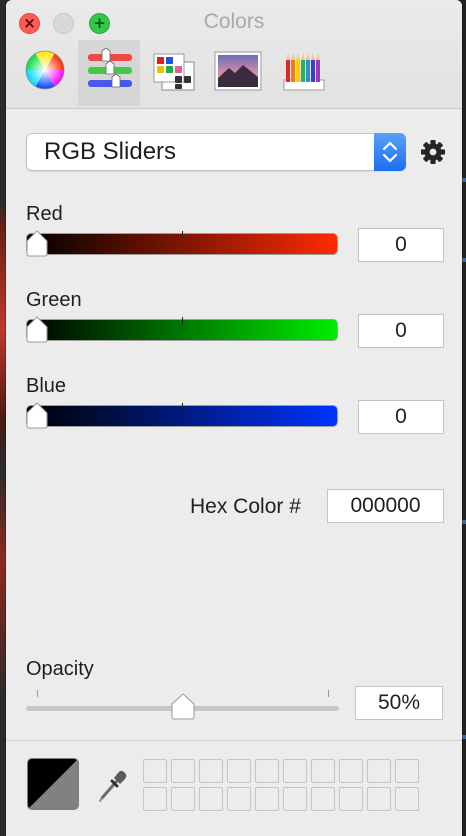 This screenshot has width=466, height=836. I want to click on current-color-swatch, so click(53, 784).